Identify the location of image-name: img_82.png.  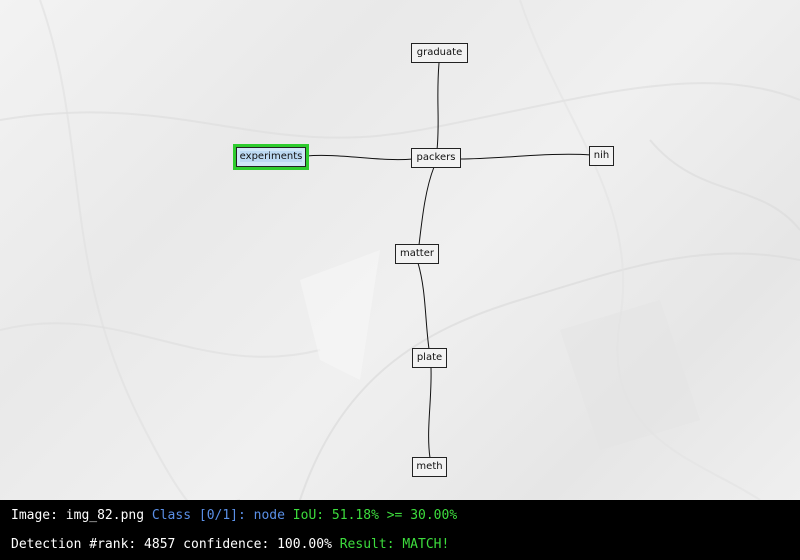
(105, 515).